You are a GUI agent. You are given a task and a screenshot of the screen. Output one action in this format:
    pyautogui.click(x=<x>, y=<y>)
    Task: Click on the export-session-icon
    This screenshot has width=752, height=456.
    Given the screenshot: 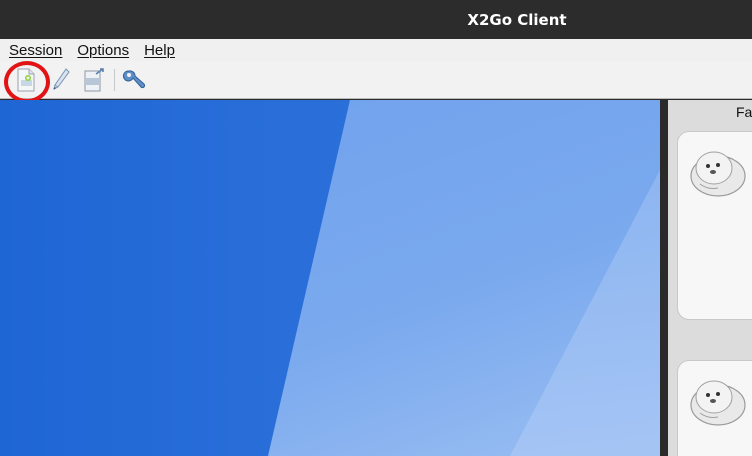 What is the action you would take?
    pyautogui.click(x=94, y=80)
    